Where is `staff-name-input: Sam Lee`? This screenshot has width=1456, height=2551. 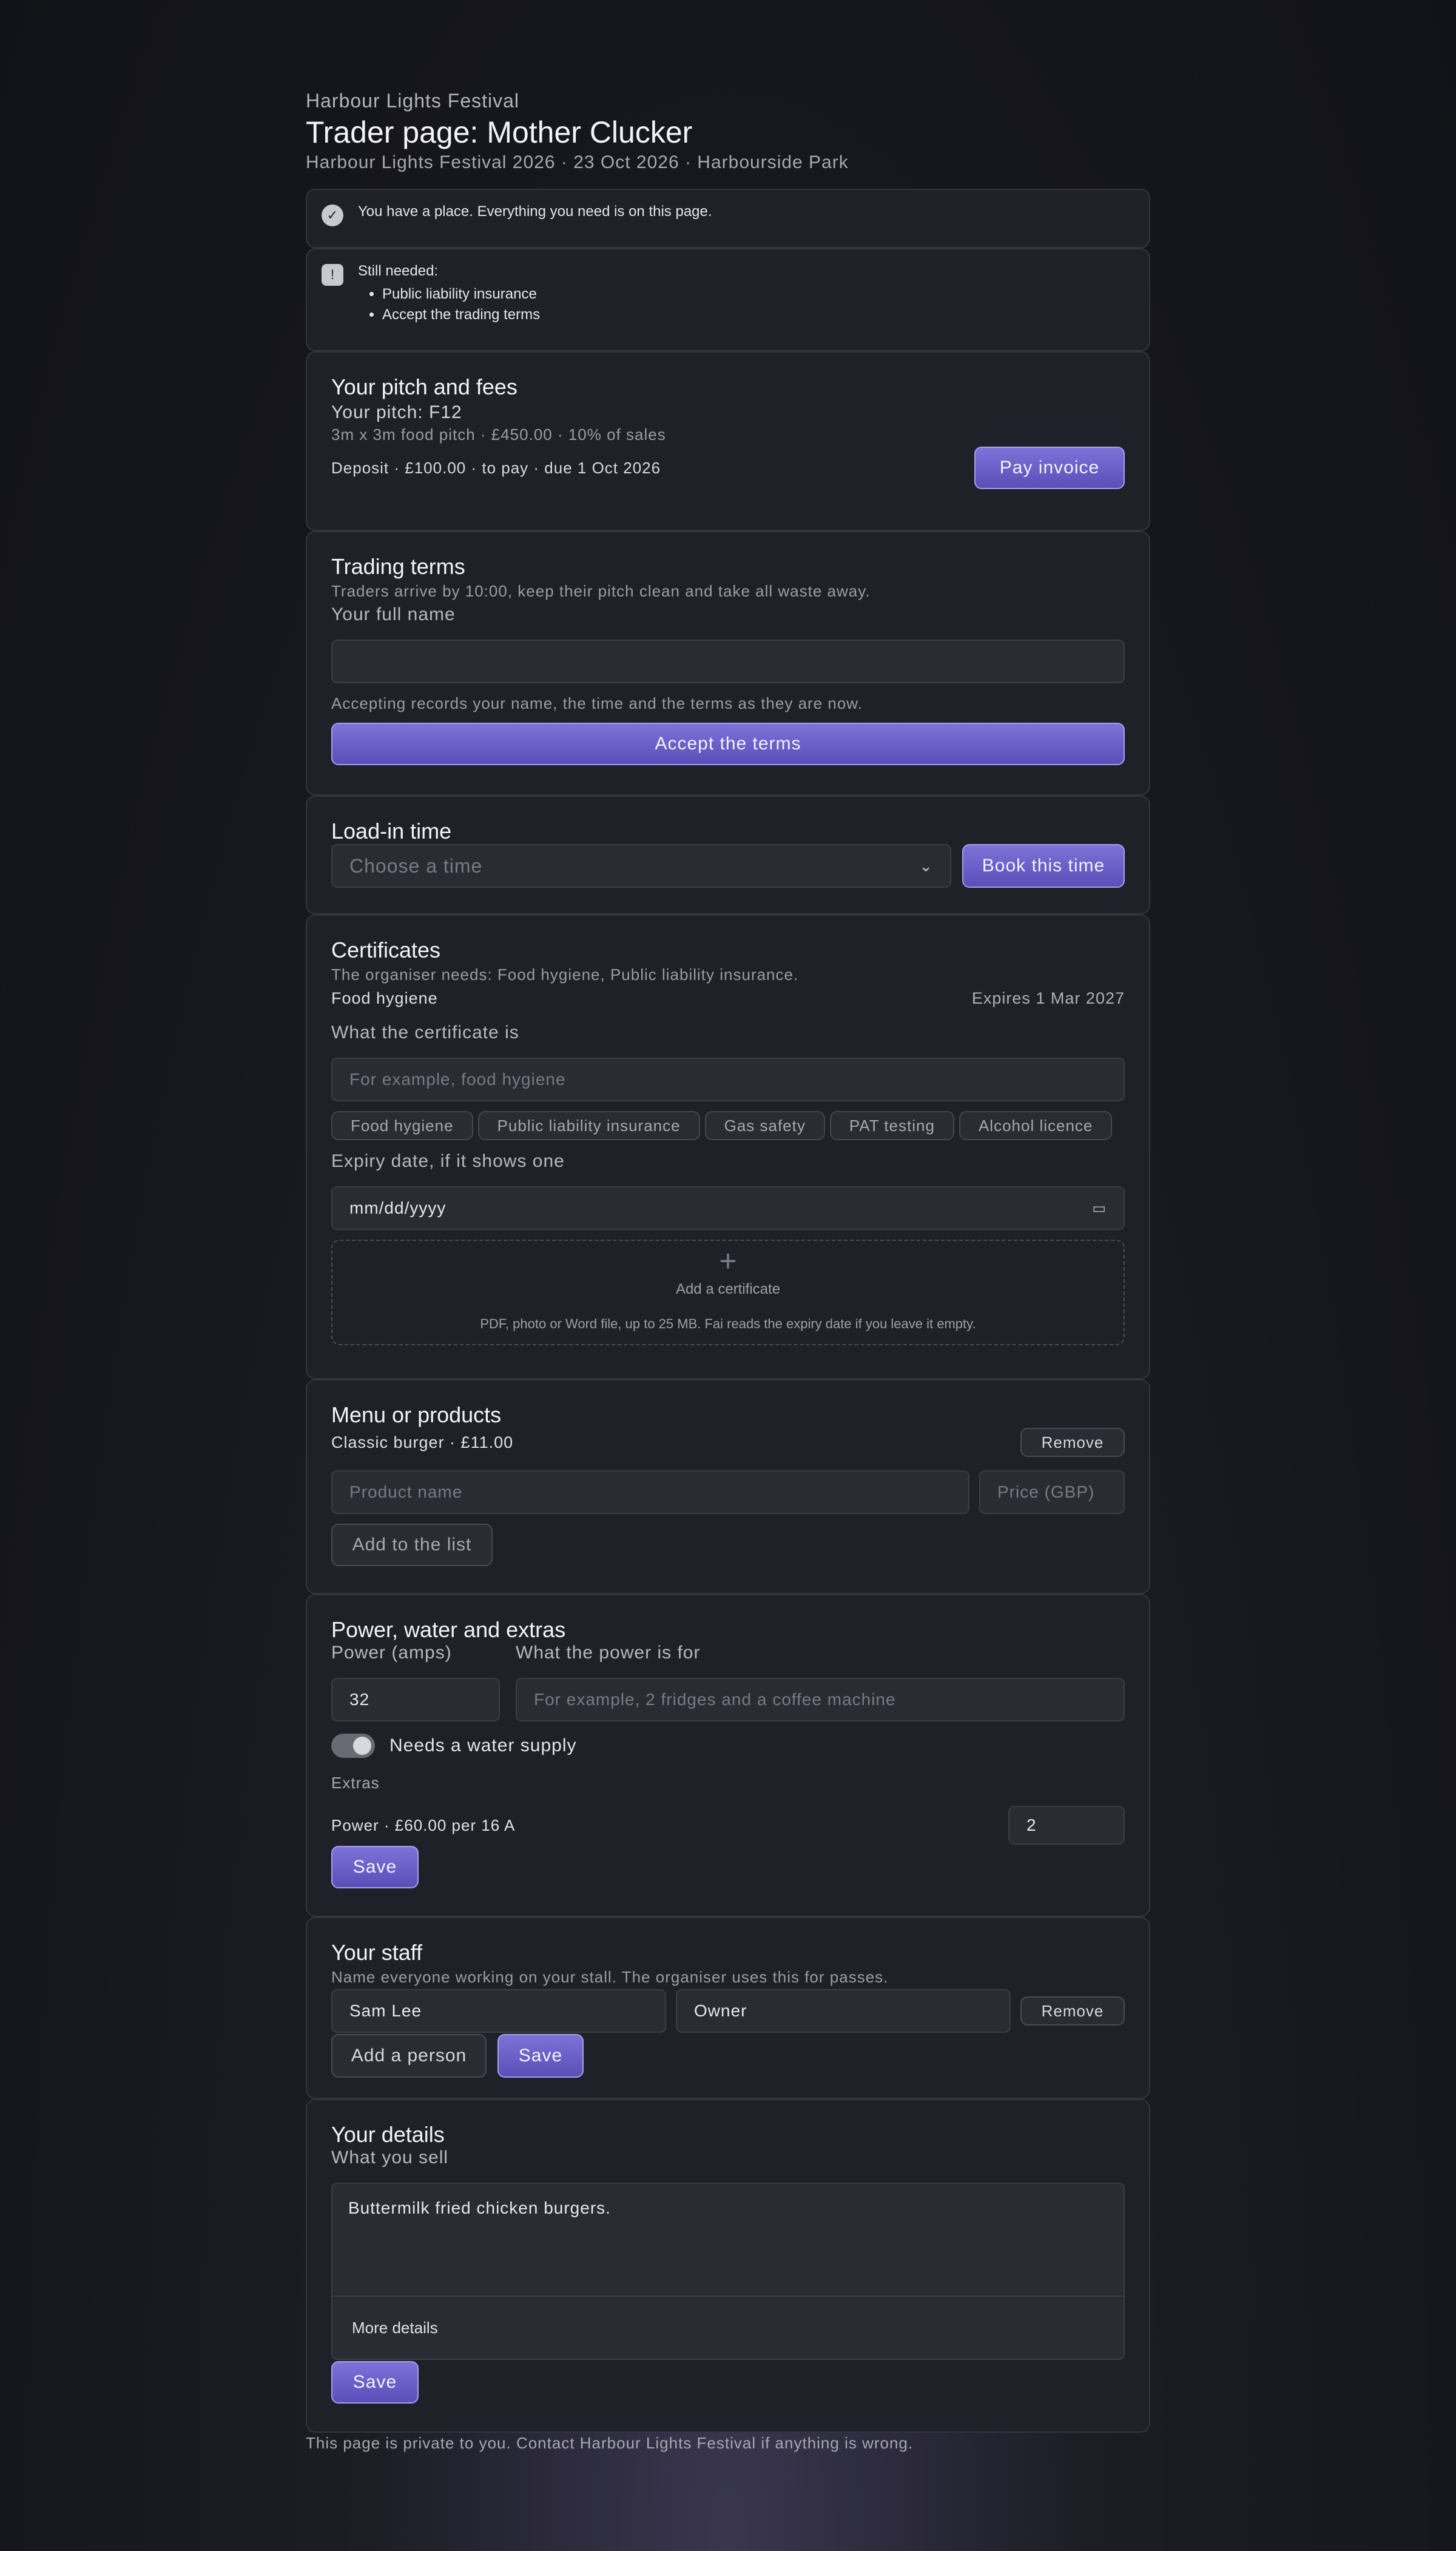 staff-name-input: Sam Lee is located at coordinates (498, 2011).